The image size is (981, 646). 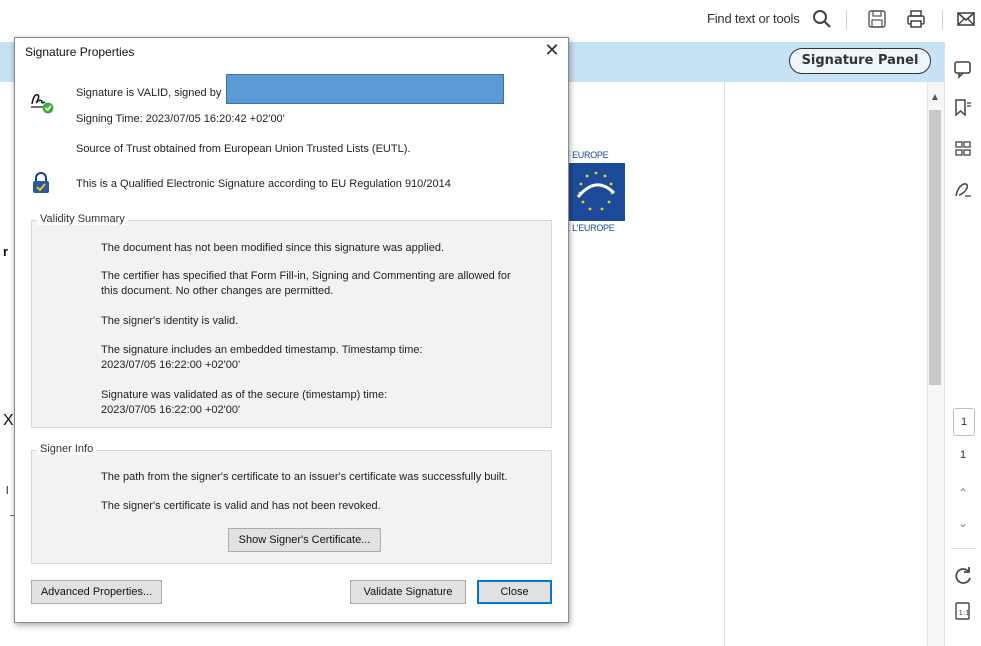 I want to click on top-toolbar: Find text or tools, so click(x=490, y=20).